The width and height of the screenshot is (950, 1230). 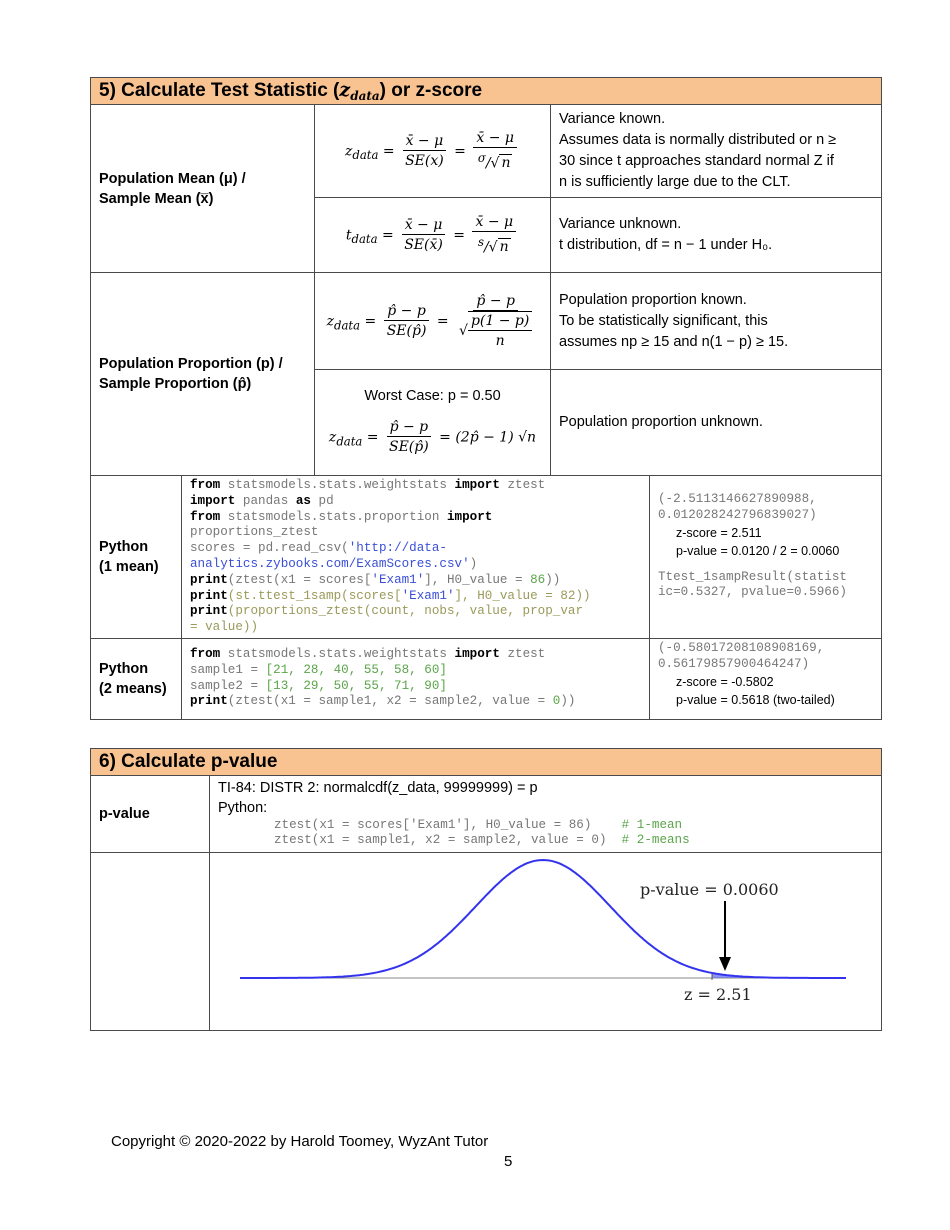 What do you see at coordinates (709, 889) in the screenshot?
I see `pvalue-annotation: p-value = 0.0060` at bounding box center [709, 889].